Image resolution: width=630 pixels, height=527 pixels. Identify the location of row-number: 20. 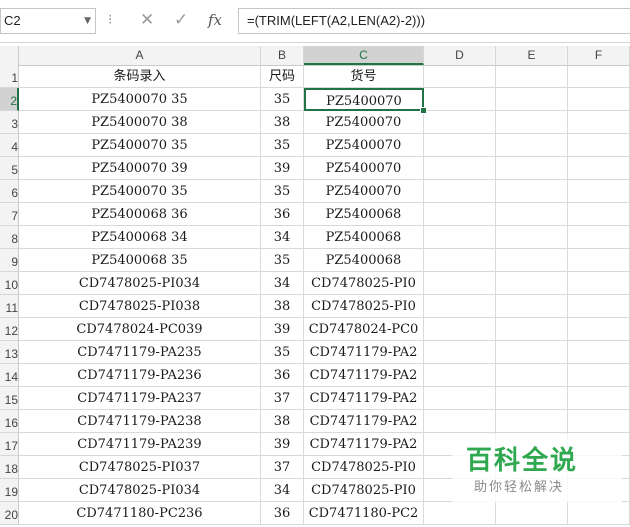
(9, 513).